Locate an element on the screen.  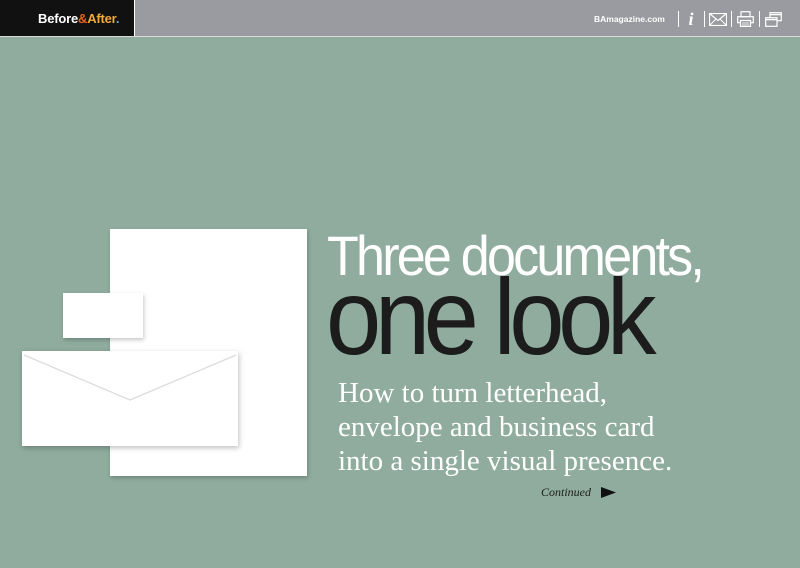
magazine-logo: Before&After. is located at coordinates (67, 18).